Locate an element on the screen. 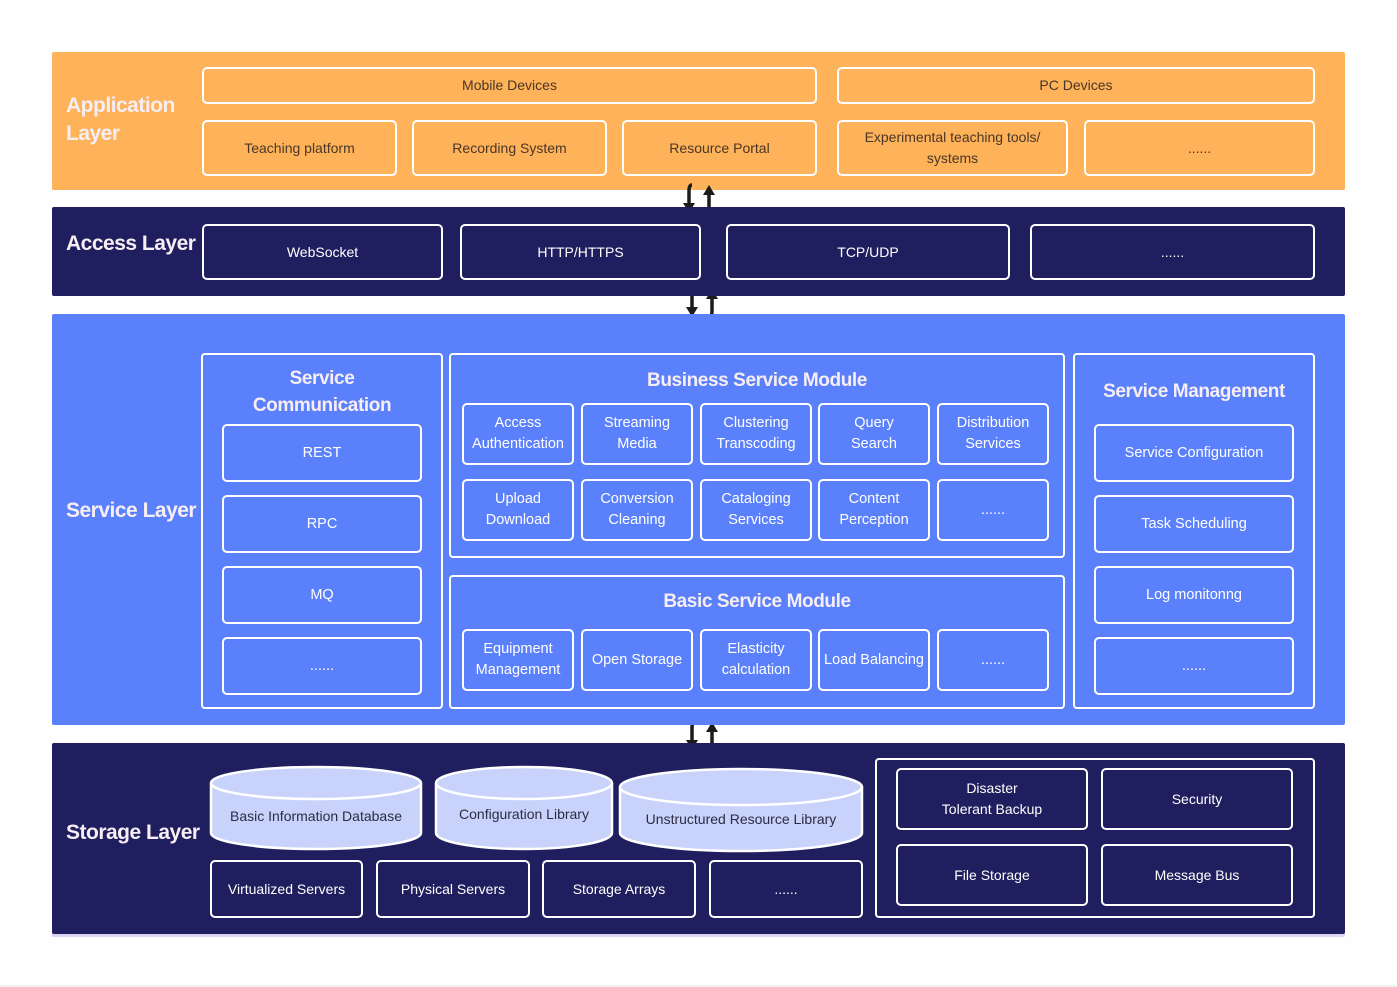  title-line: Service is located at coordinates (322, 378).